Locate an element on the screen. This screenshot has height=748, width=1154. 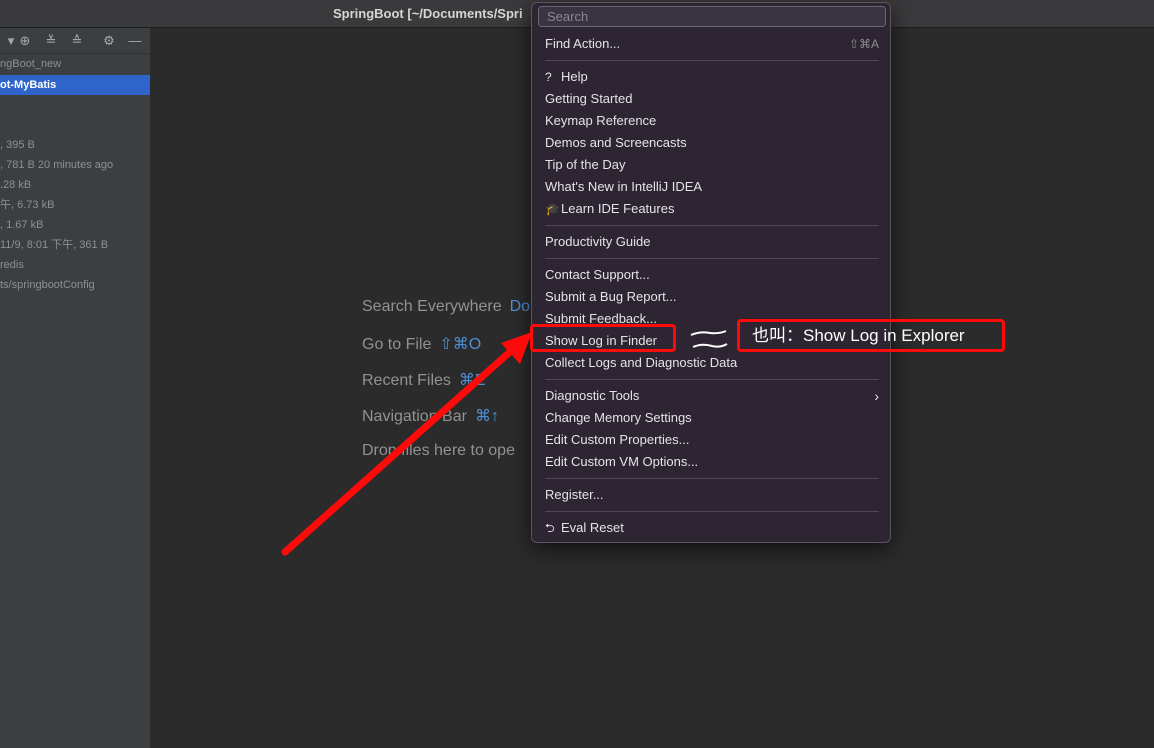
hint-label: Drop files here to ope is located at coordinates (438, 450).